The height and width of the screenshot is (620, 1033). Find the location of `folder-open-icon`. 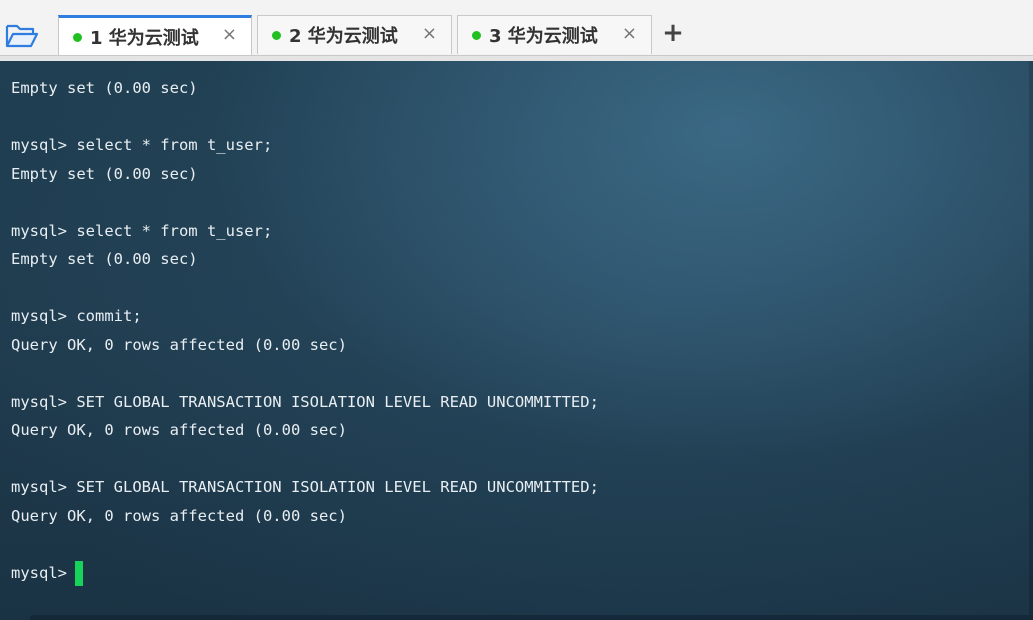

folder-open-icon is located at coordinates (22, 36).